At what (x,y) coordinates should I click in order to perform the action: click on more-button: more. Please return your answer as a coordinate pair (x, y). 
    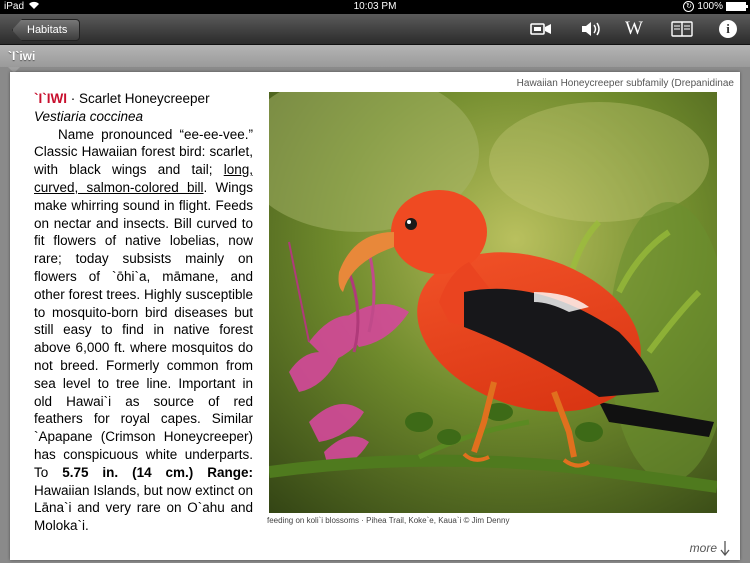
    Looking at the image, I should click on (710, 548).